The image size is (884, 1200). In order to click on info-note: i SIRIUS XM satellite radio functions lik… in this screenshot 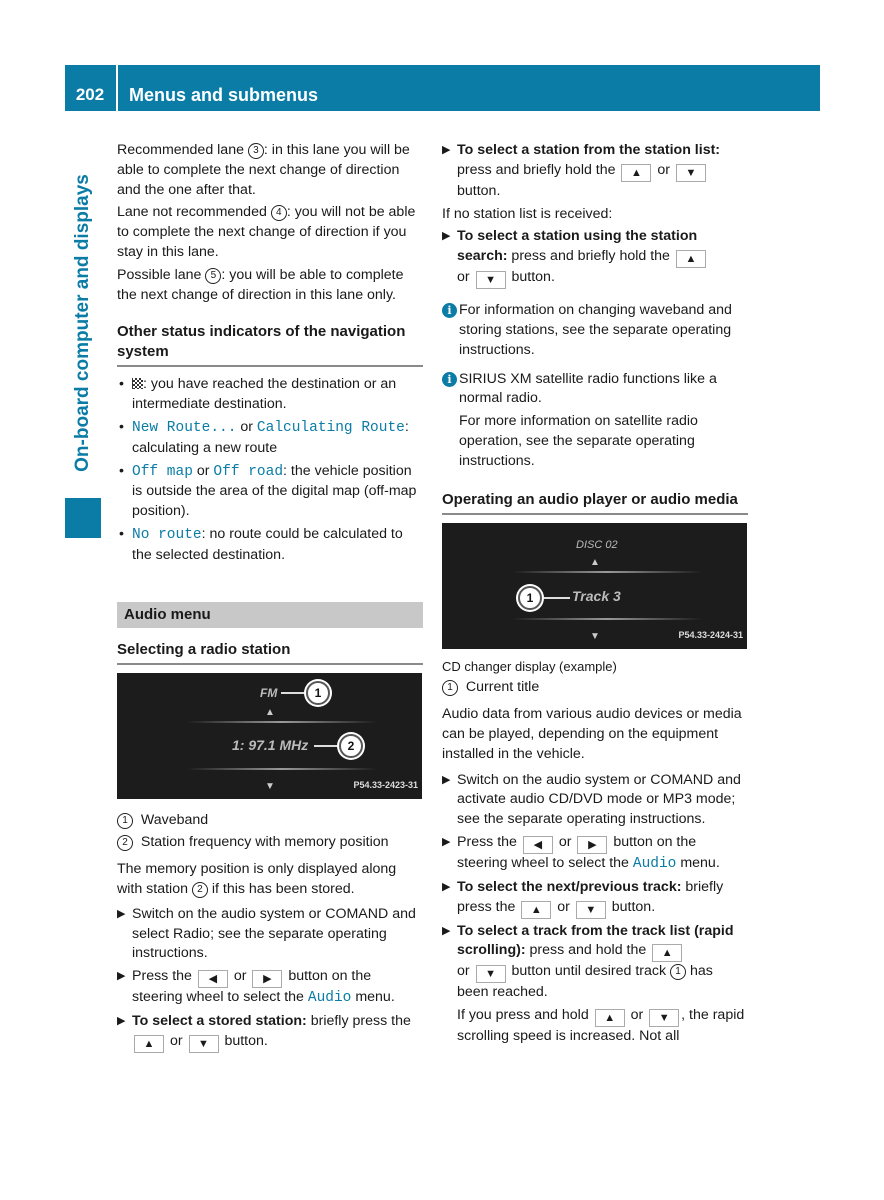, I will do `click(595, 390)`.